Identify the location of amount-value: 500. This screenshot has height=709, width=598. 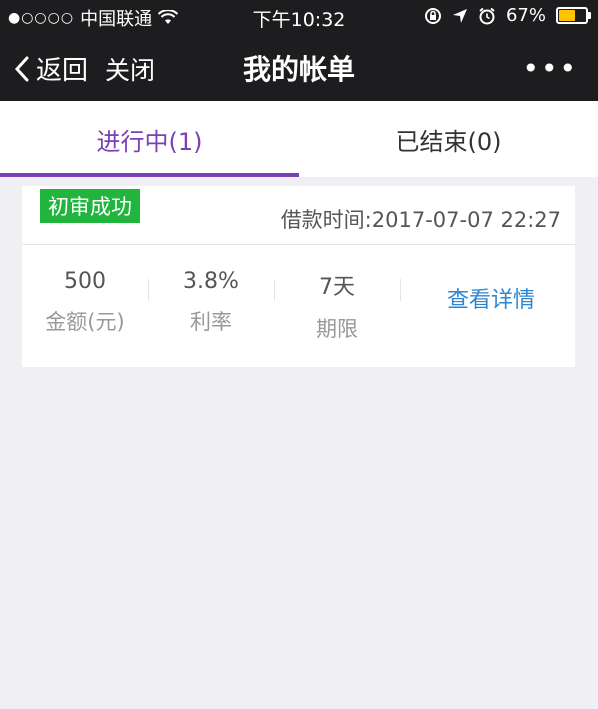
(85, 281).